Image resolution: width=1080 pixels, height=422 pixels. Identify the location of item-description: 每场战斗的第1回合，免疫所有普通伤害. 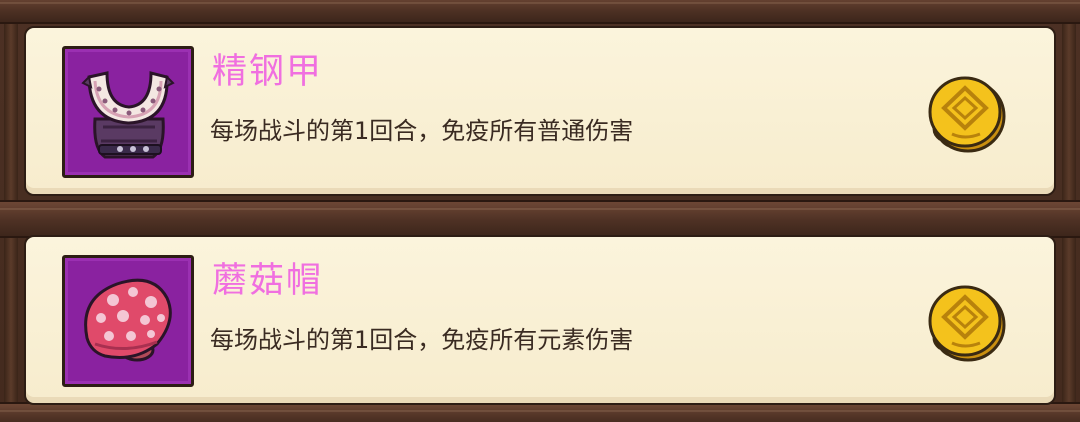
(422, 131).